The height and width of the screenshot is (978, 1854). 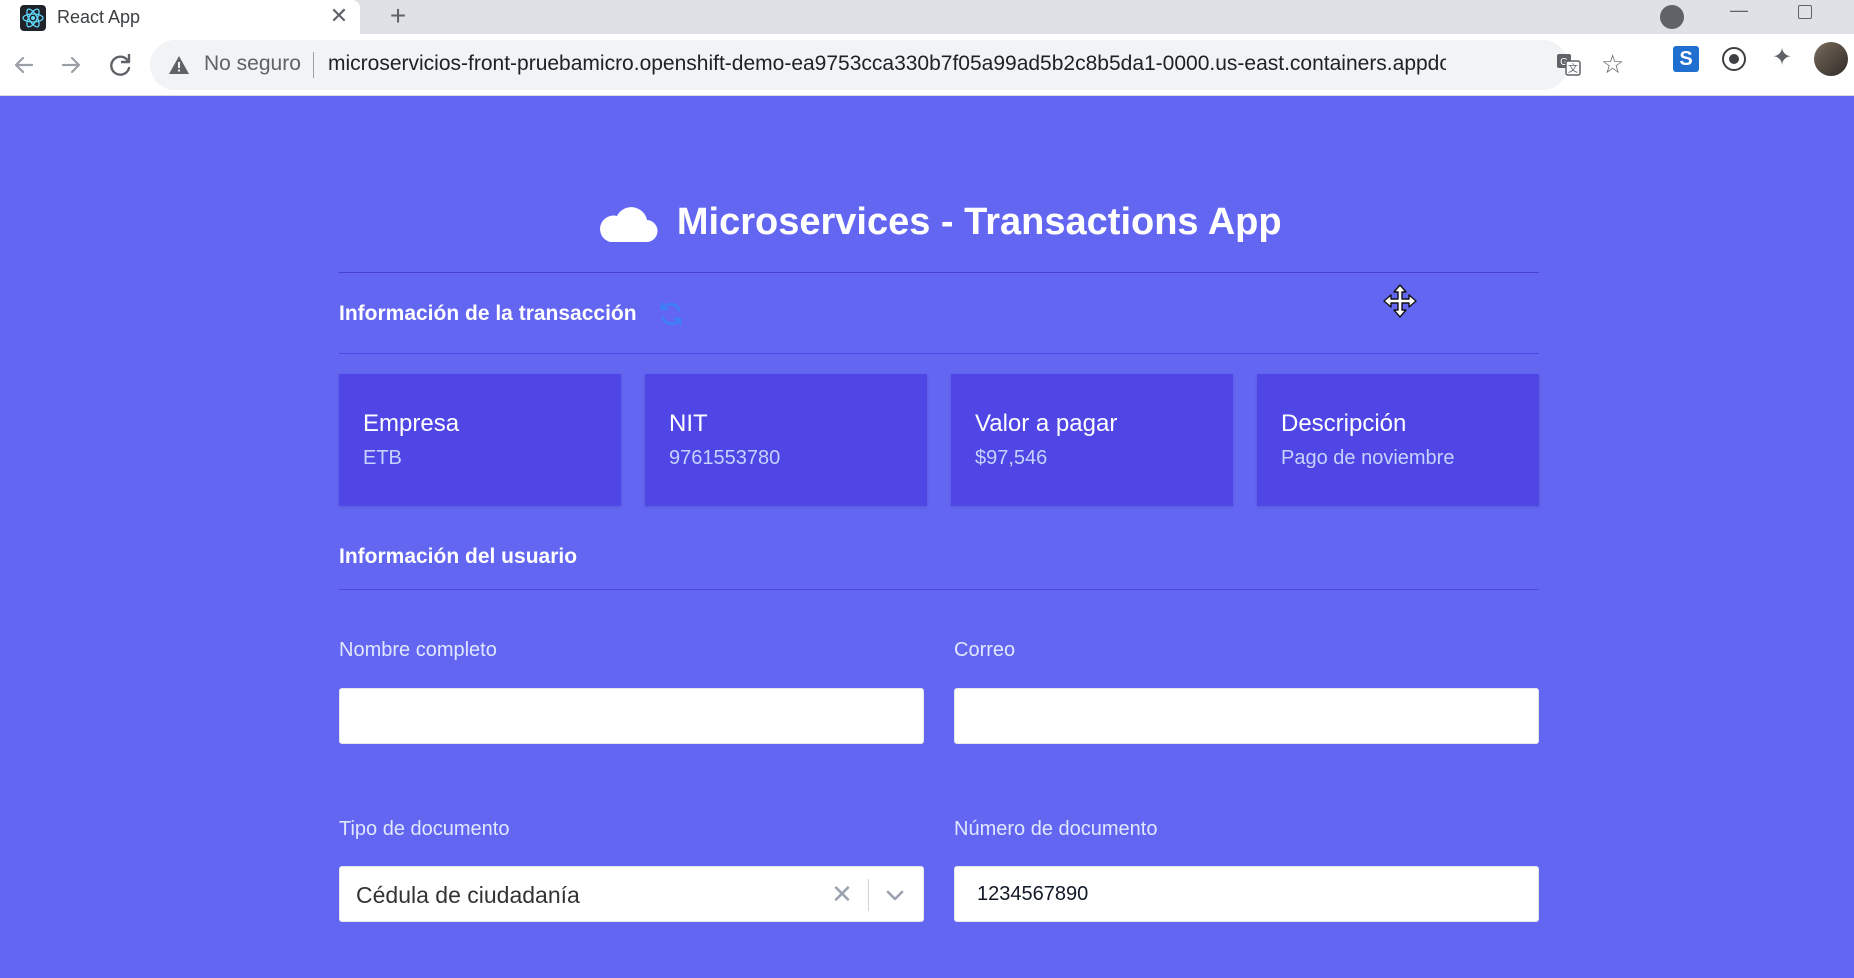 What do you see at coordinates (71, 65) in the screenshot?
I see `forward-arrow-icon` at bounding box center [71, 65].